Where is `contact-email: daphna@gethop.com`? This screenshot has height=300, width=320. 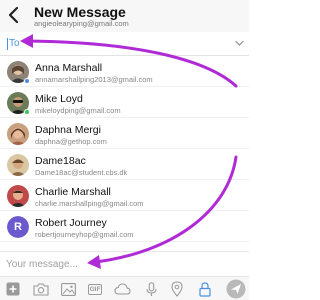
contact-email: daphna@gethop.com is located at coordinates (71, 141).